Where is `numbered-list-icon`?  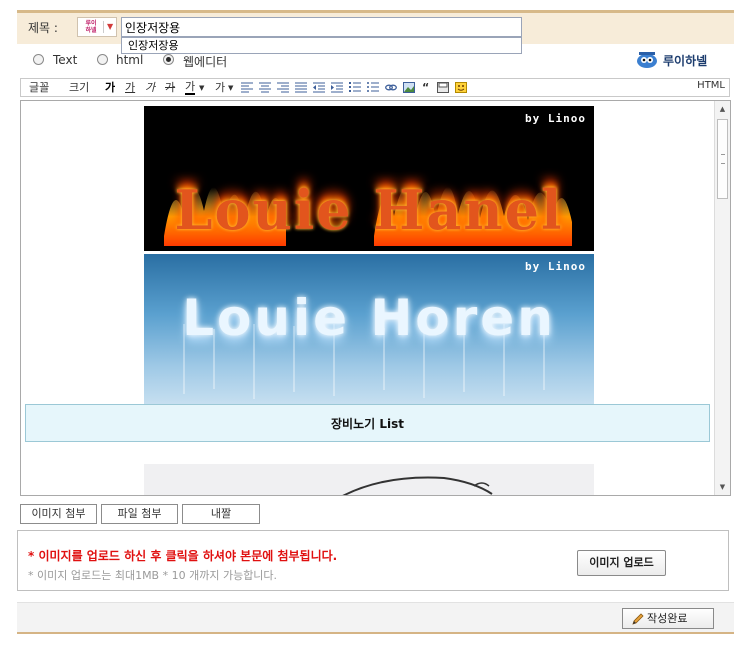 numbered-list-icon is located at coordinates (355, 87).